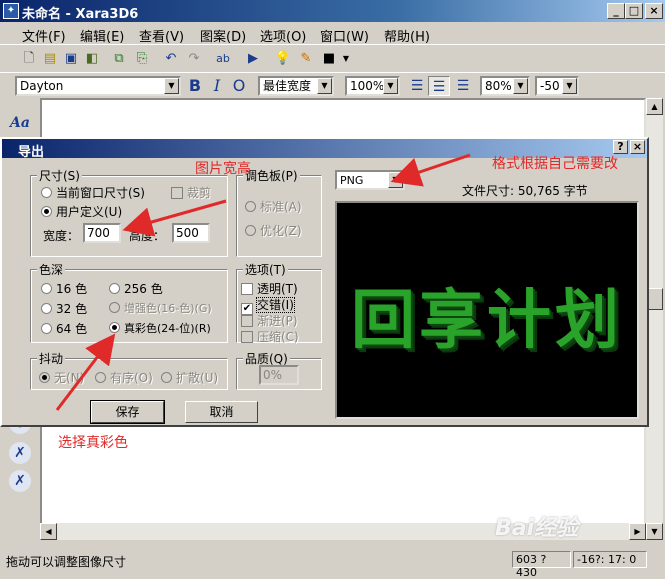 The height and width of the screenshot is (579, 665). What do you see at coordinates (61, 377) in the screenshot?
I see `dither-none-radio: 无(N)` at bounding box center [61, 377].